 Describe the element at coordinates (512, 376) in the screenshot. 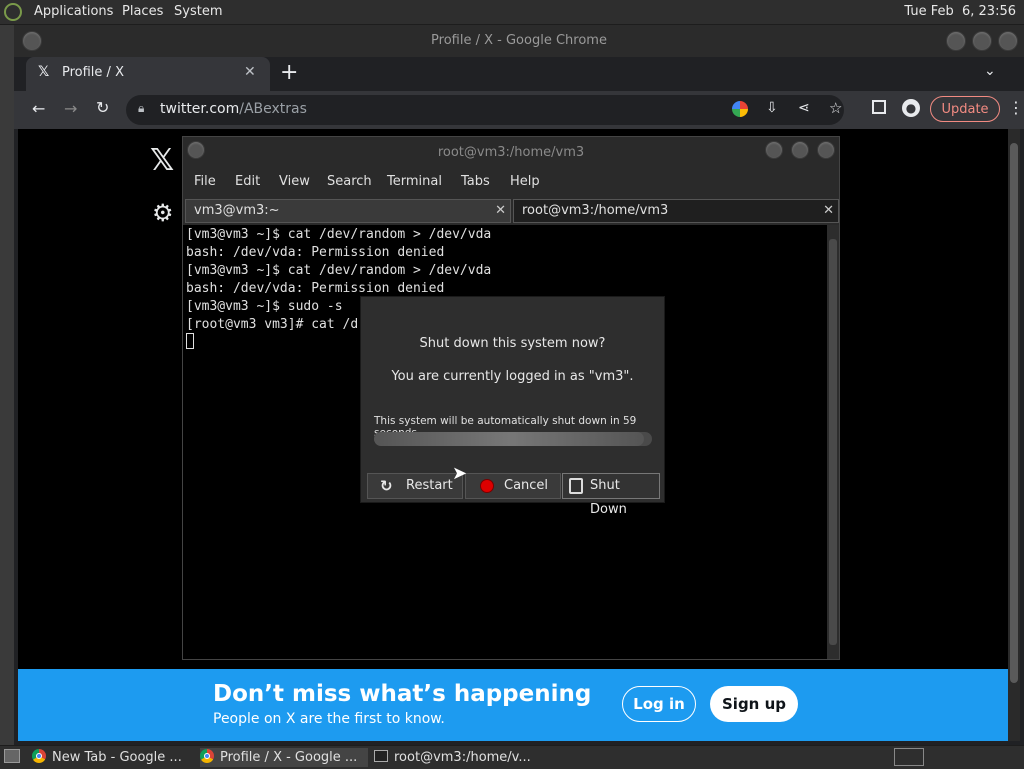

I see `logged-in-message: You are currently logged in as "vm3".` at that location.